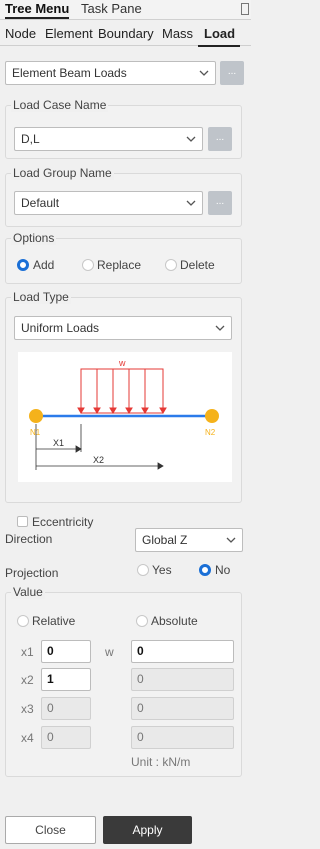  I want to click on option-delete-radio, so click(171, 265).